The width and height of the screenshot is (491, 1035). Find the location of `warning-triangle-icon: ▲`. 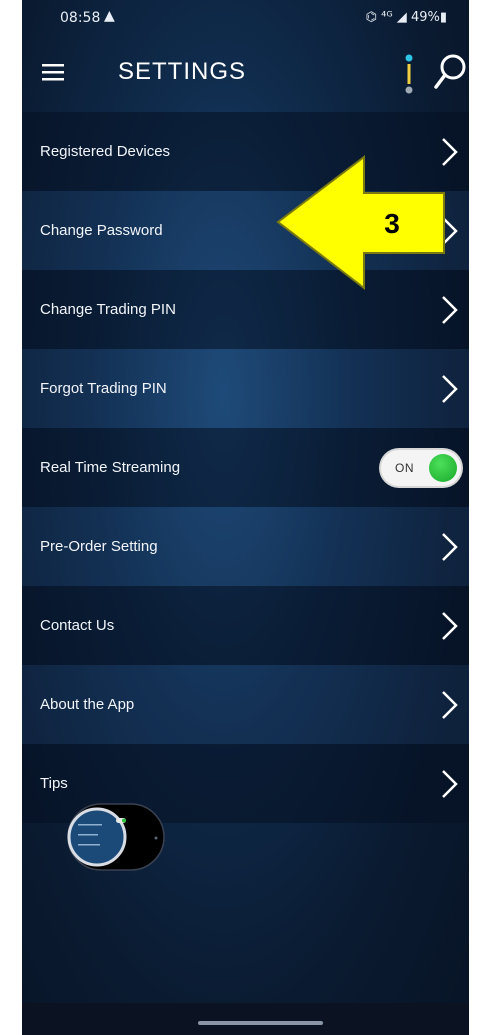

warning-triangle-icon: ▲ is located at coordinates (109, 16).